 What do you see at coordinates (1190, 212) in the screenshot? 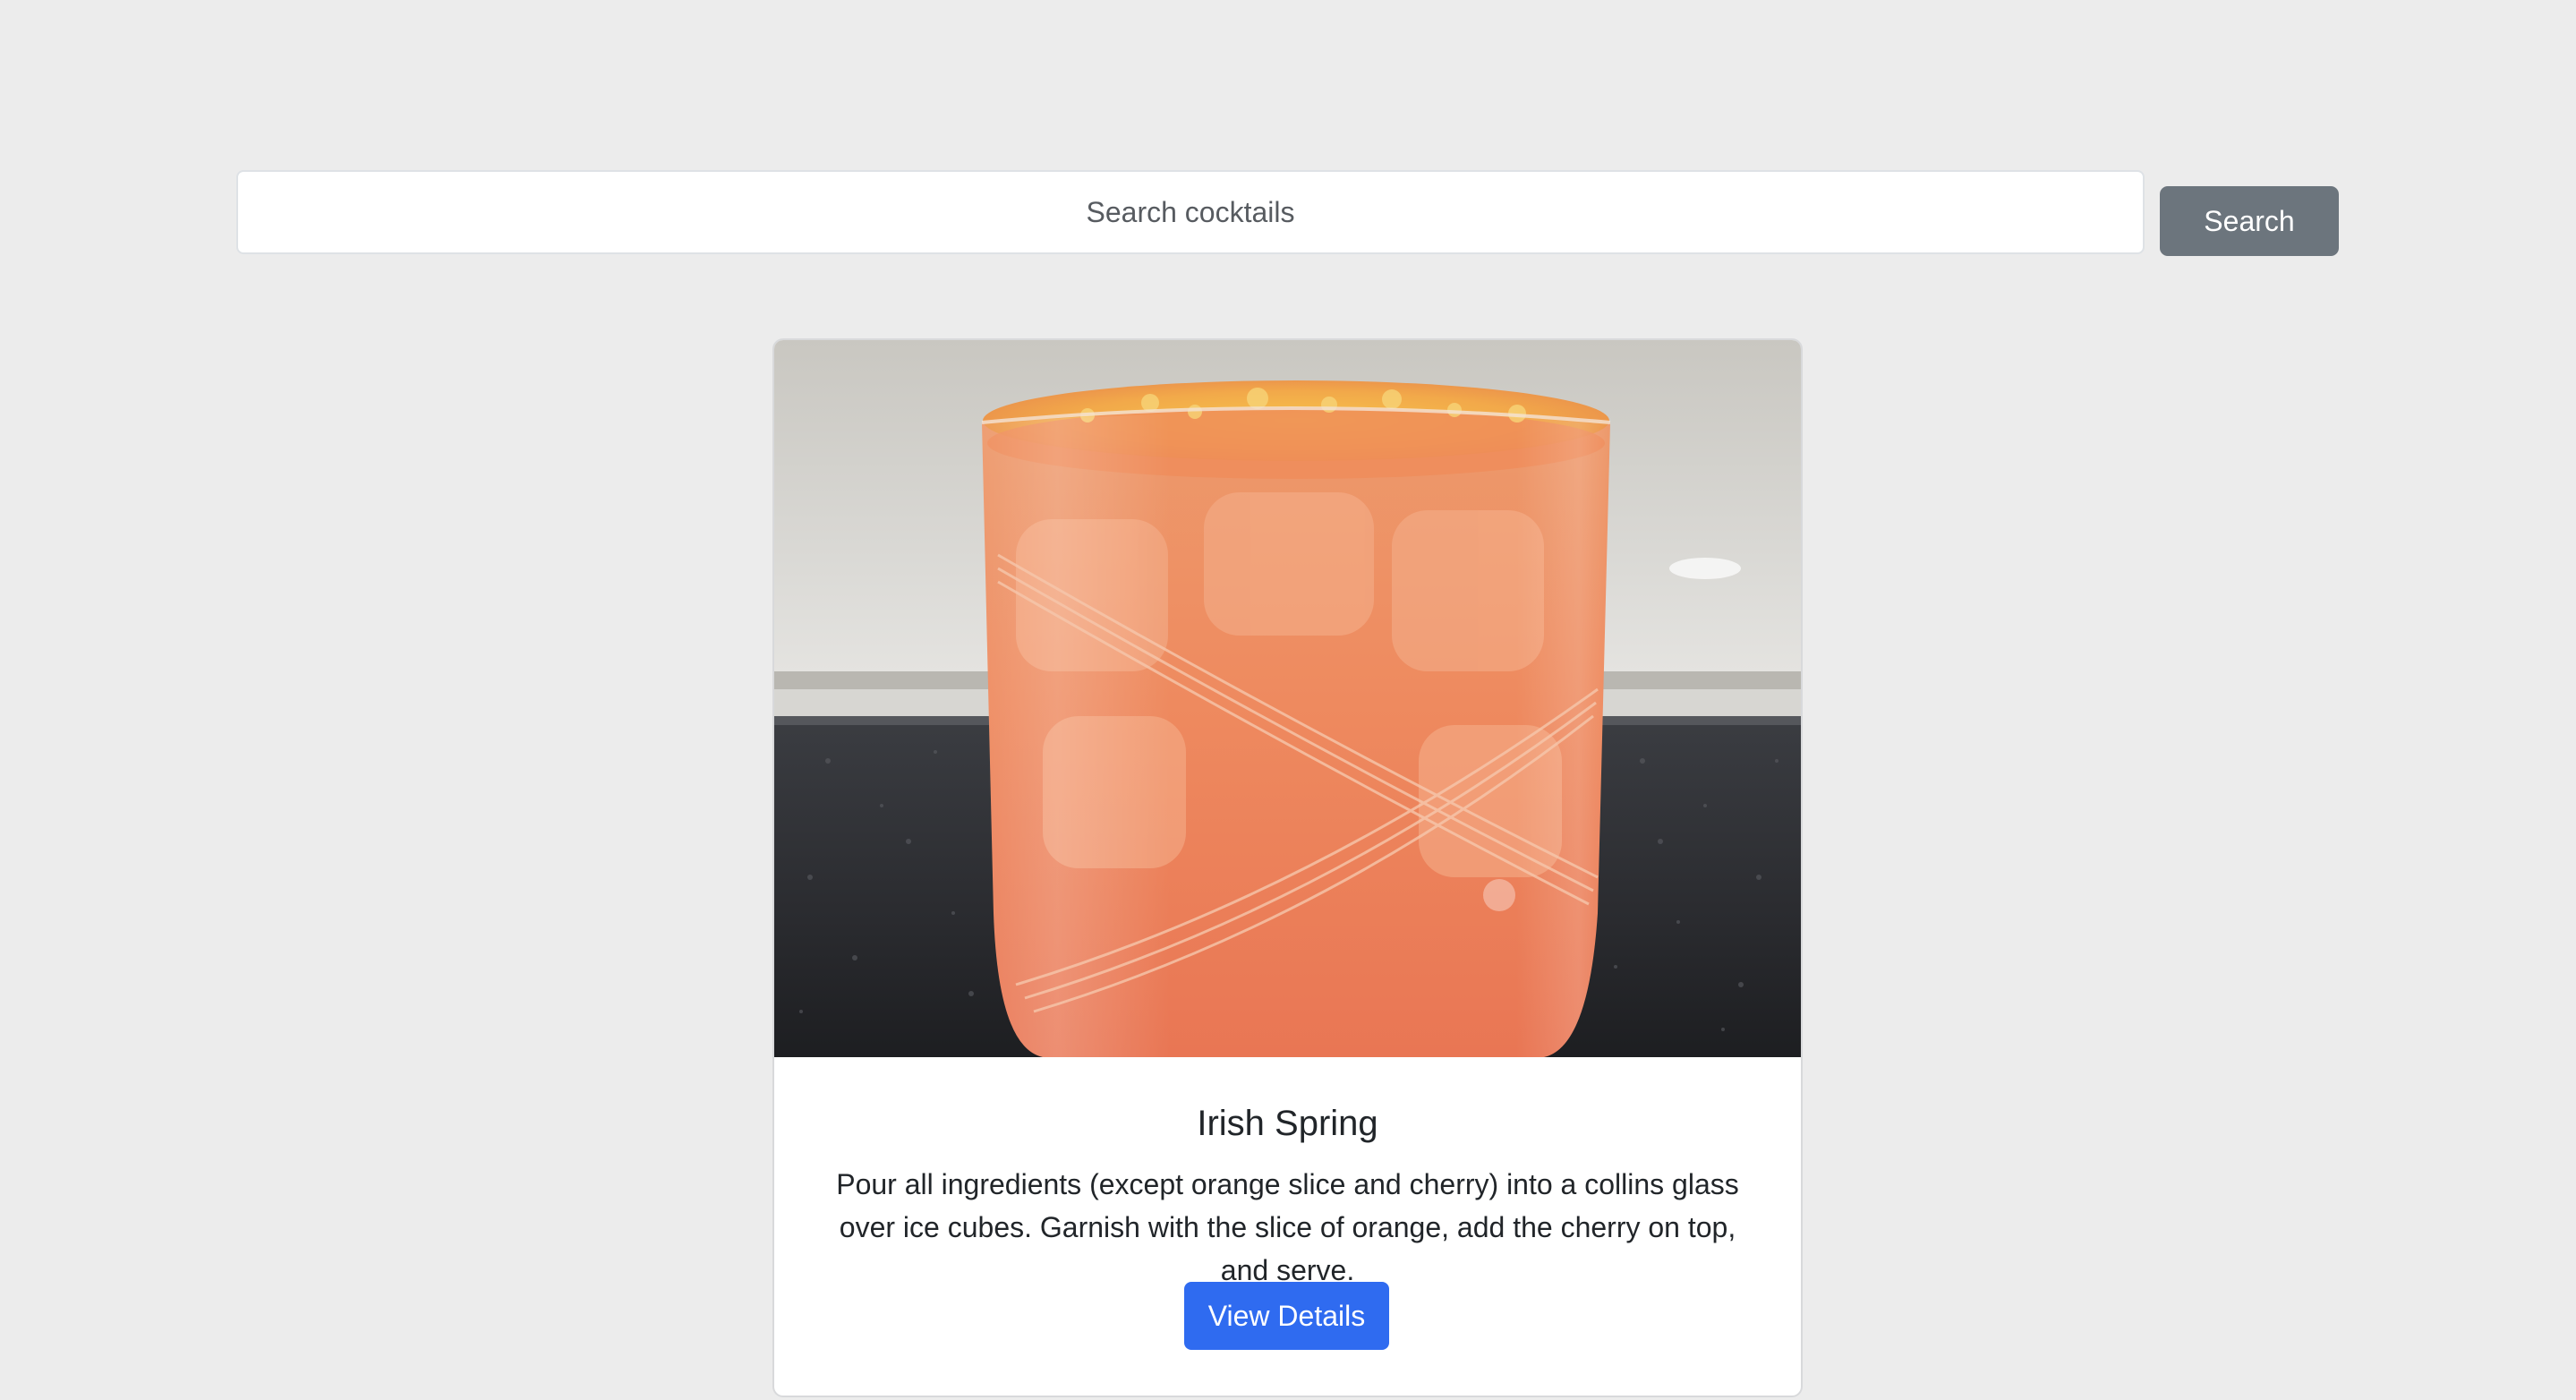
I see `search-input` at bounding box center [1190, 212].